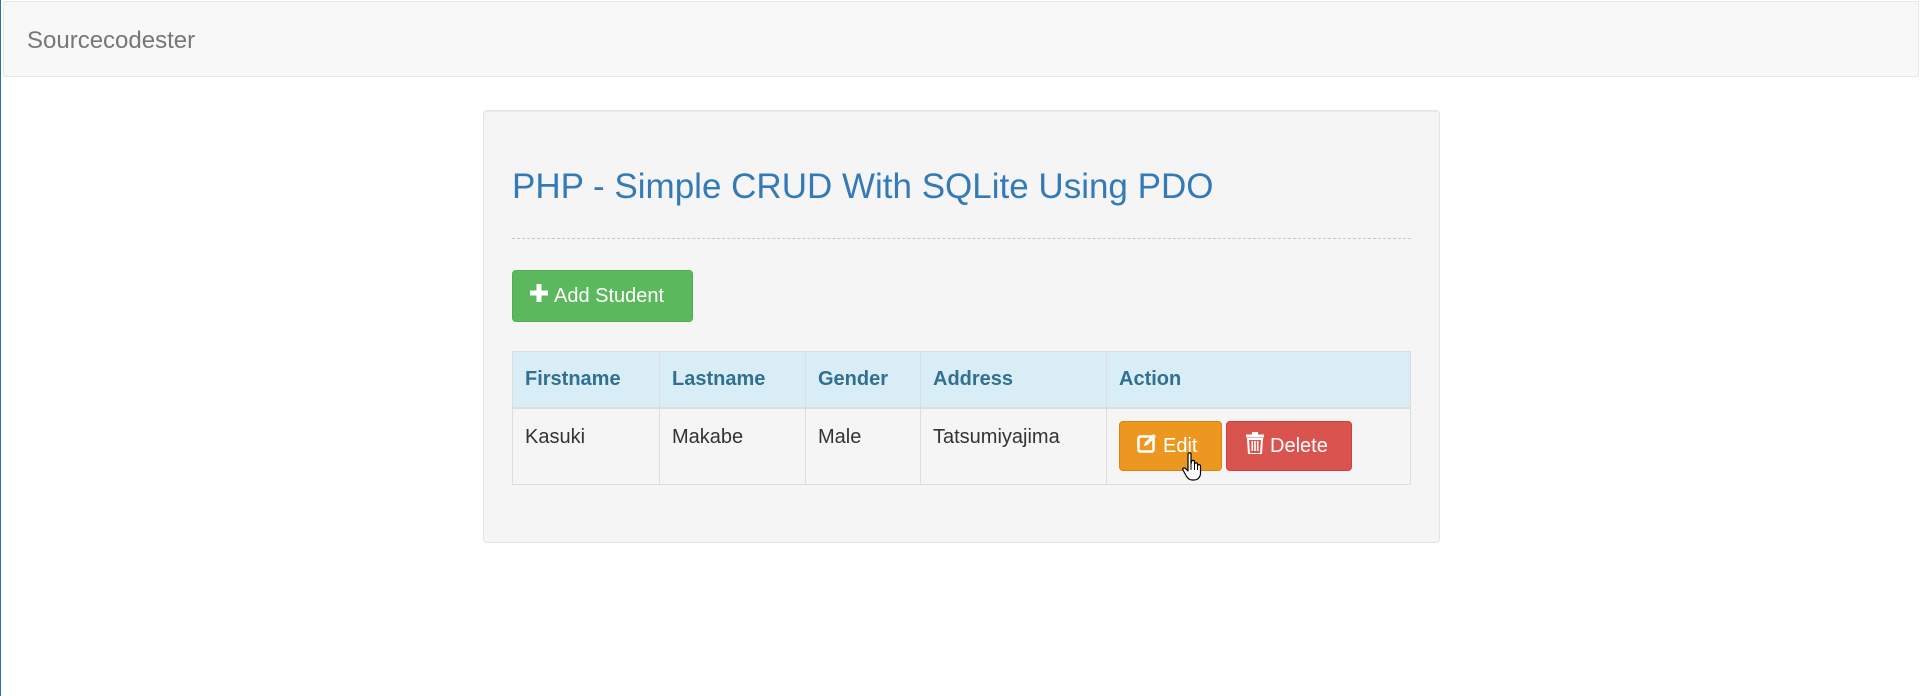 This screenshot has height=696, width=1920. Describe the element at coordinates (1255, 445) in the screenshot. I see `trash-icon` at that location.